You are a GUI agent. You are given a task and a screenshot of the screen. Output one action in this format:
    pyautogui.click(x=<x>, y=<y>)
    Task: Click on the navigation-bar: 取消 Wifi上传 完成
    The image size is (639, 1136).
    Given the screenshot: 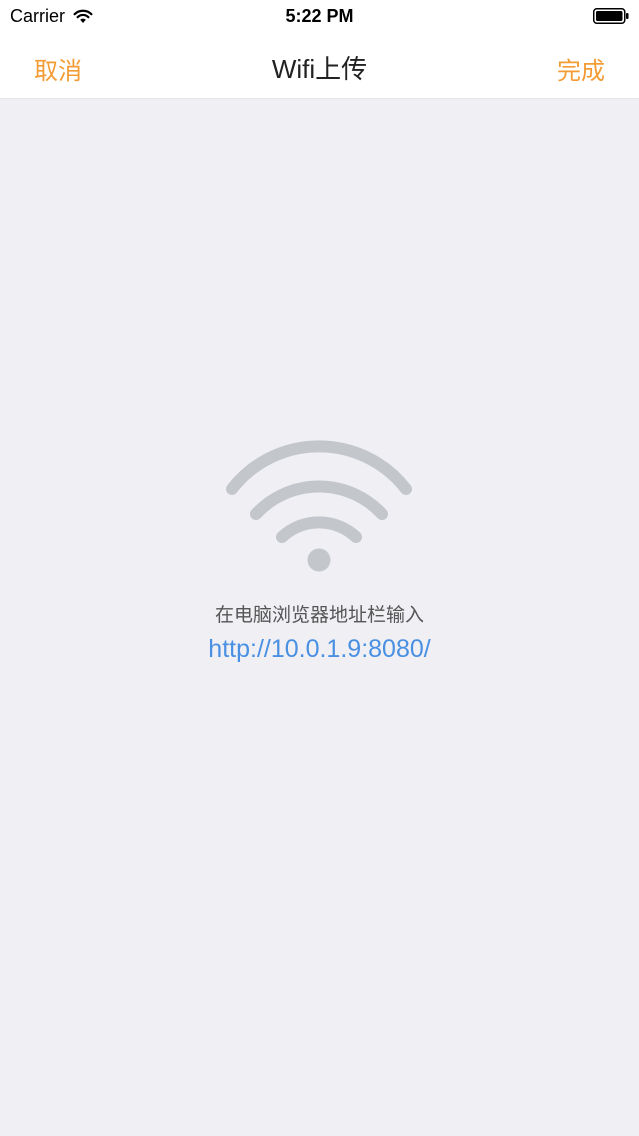 What is the action you would take?
    pyautogui.click(x=319, y=66)
    